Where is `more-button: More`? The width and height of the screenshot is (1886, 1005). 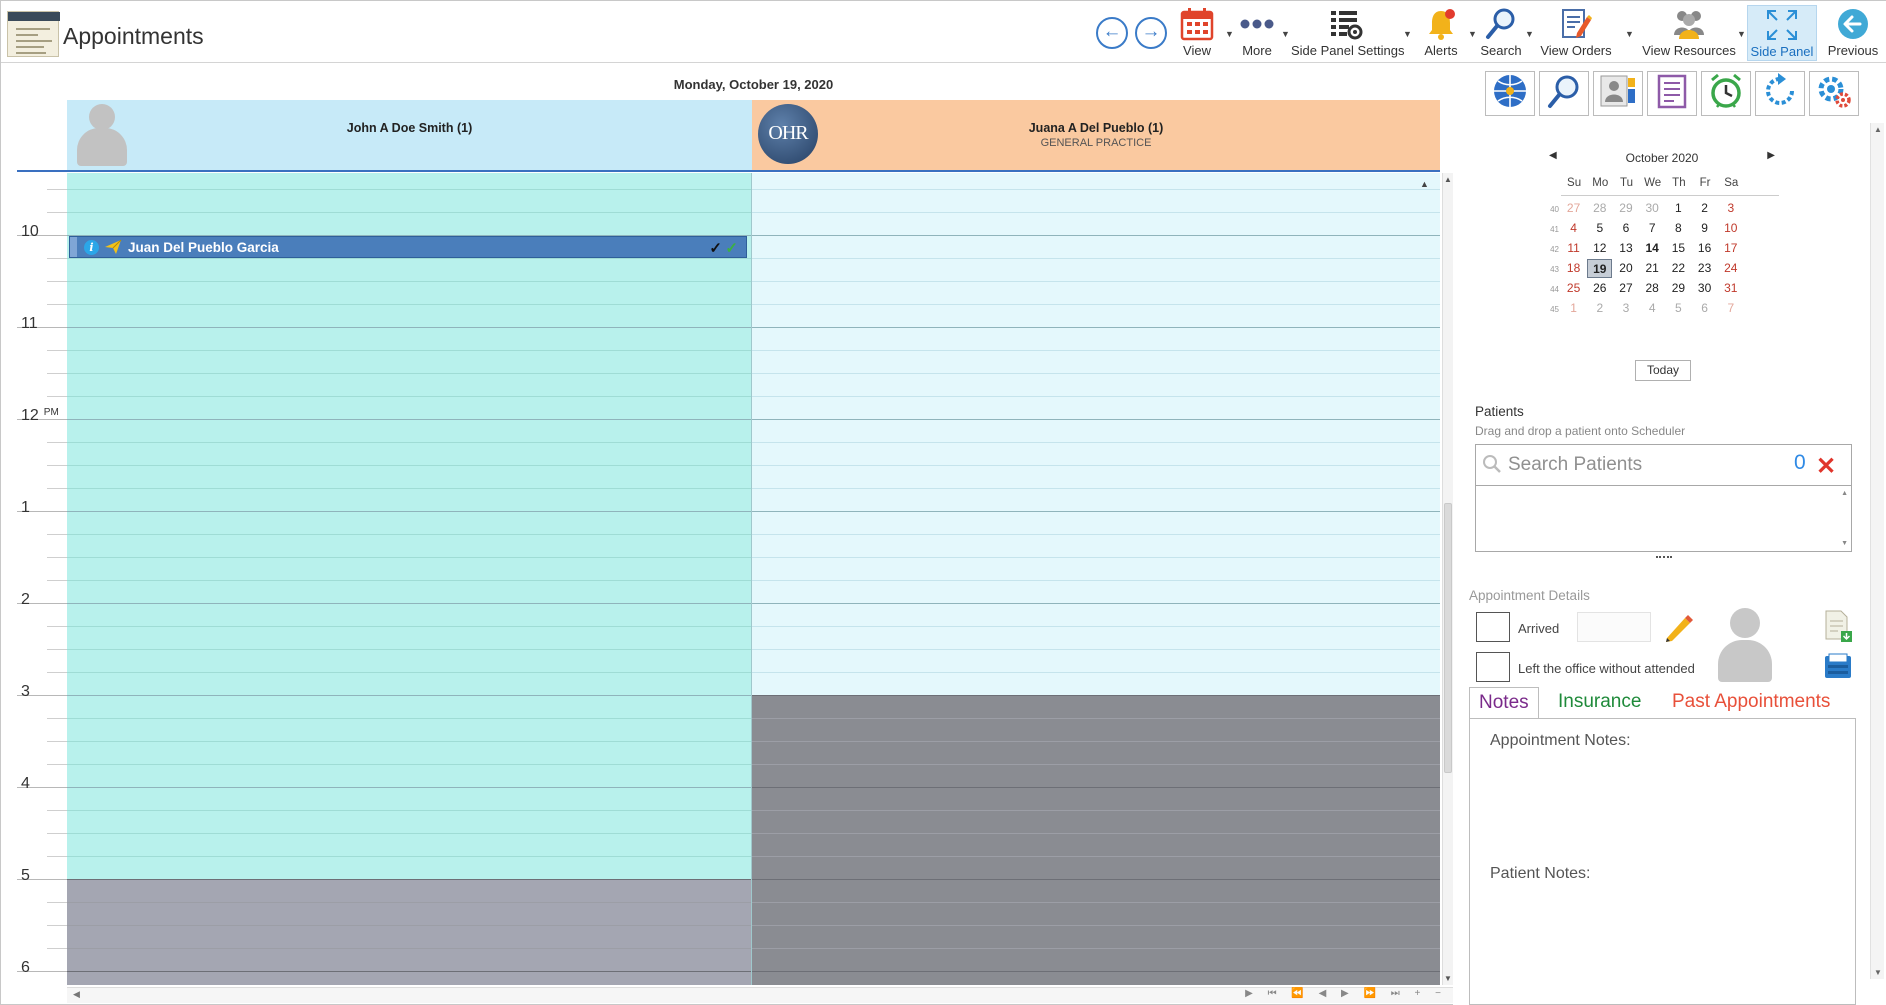
more-button: More is located at coordinates (1257, 33).